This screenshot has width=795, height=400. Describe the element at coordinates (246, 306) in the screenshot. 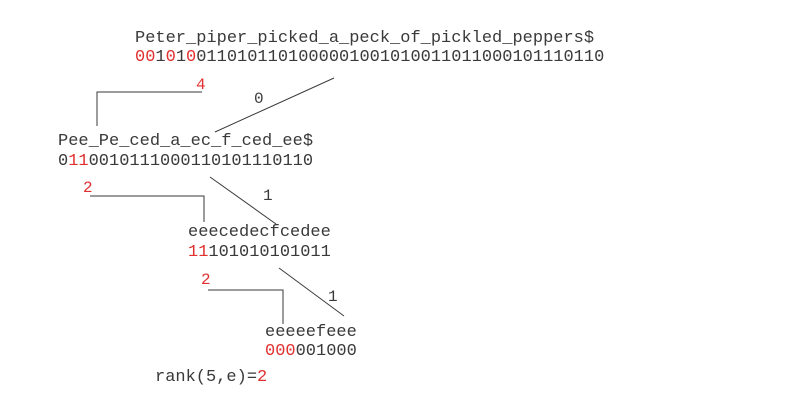

I see `rank-bracket-level2` at that location.